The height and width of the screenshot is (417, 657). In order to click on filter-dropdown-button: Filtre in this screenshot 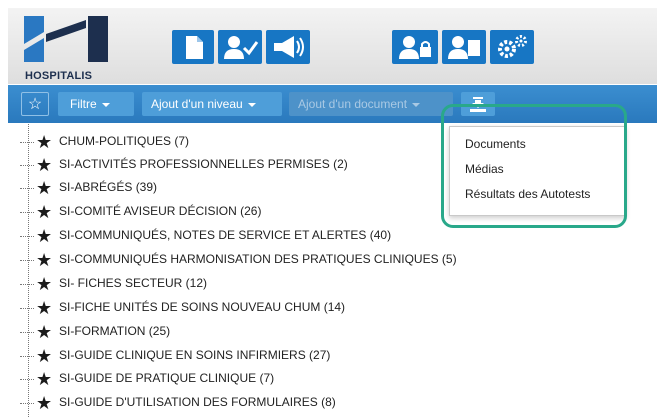, I will do `click(96, 104)`.